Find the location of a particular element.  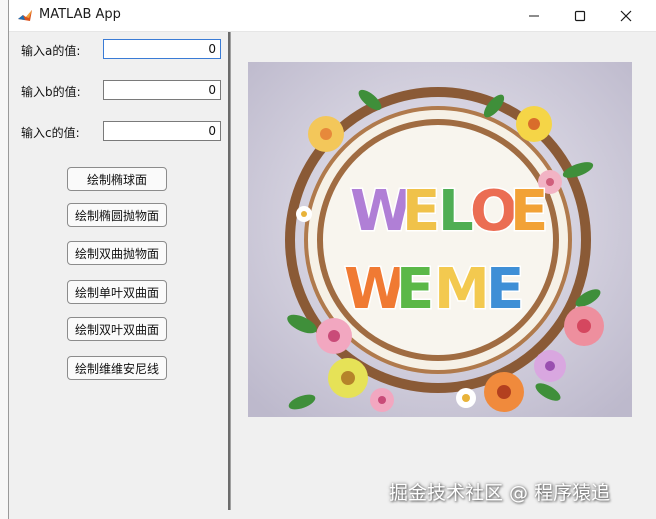

title-bar: MATLAB App is located at coordinates (332, 16).